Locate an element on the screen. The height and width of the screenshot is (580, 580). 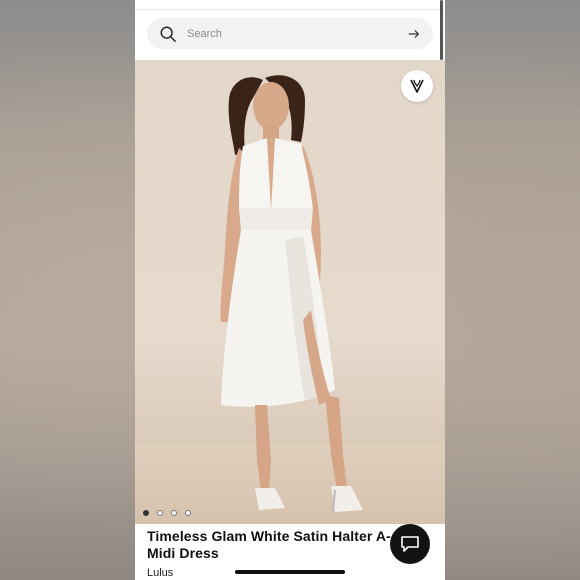
chat-button is located at coordinates (410, 544).